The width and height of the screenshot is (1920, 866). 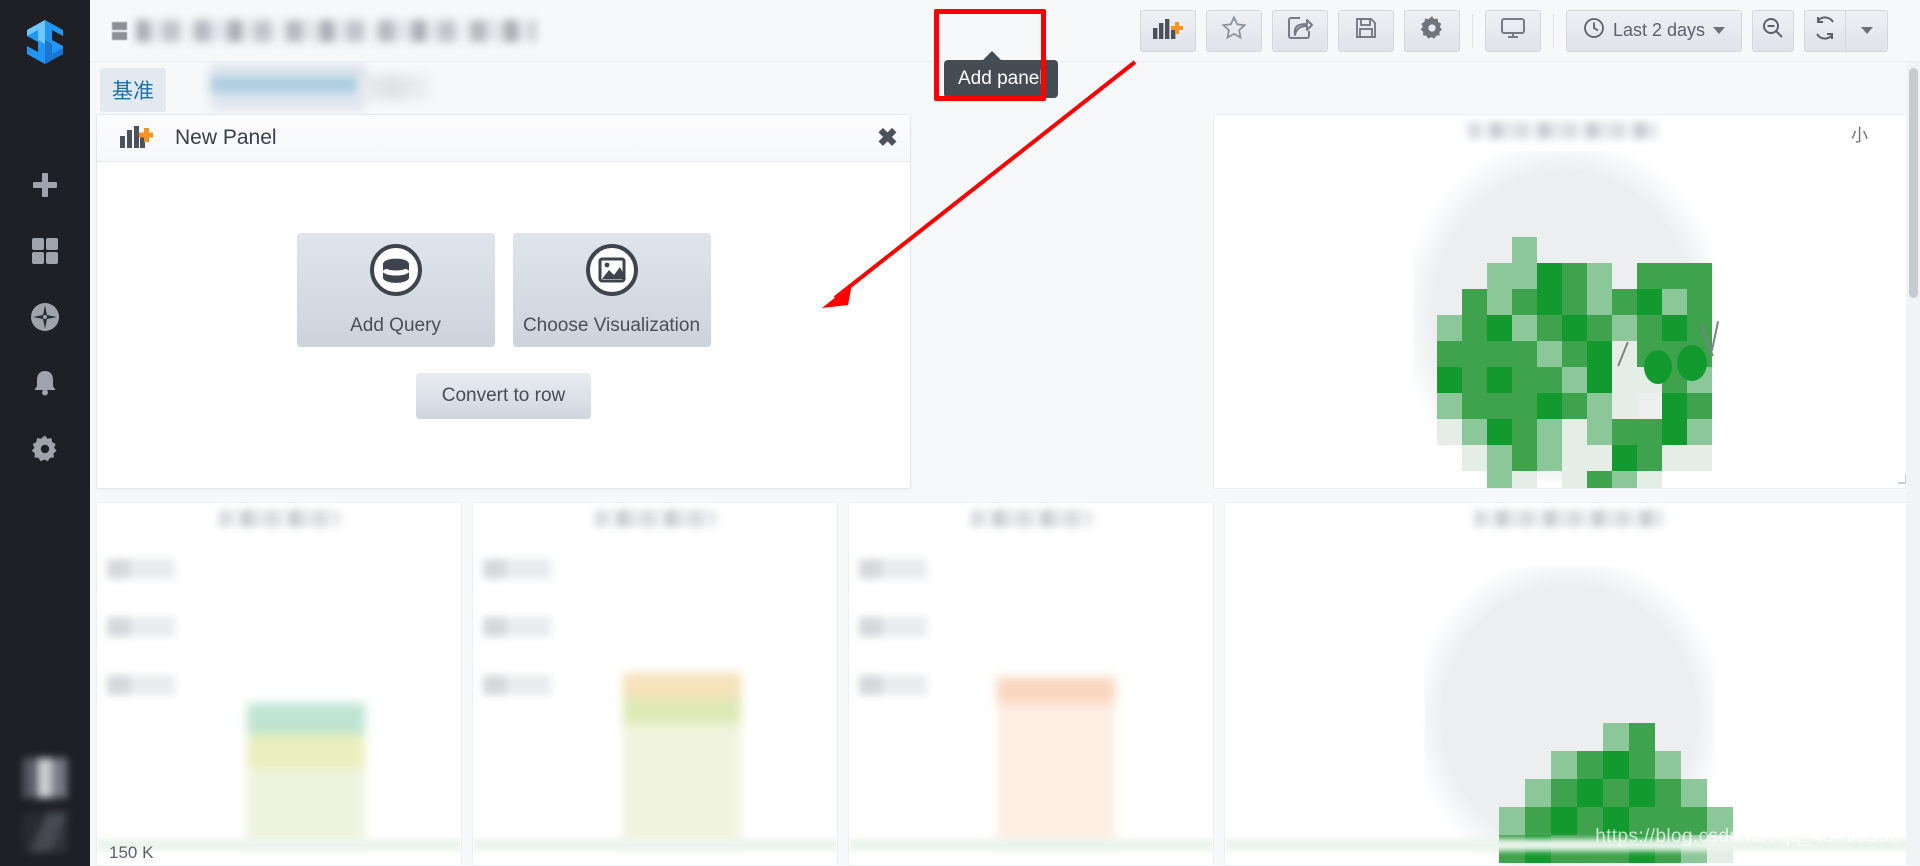 I want to click on refresh-interval-button, so click(x=1867, y=30).